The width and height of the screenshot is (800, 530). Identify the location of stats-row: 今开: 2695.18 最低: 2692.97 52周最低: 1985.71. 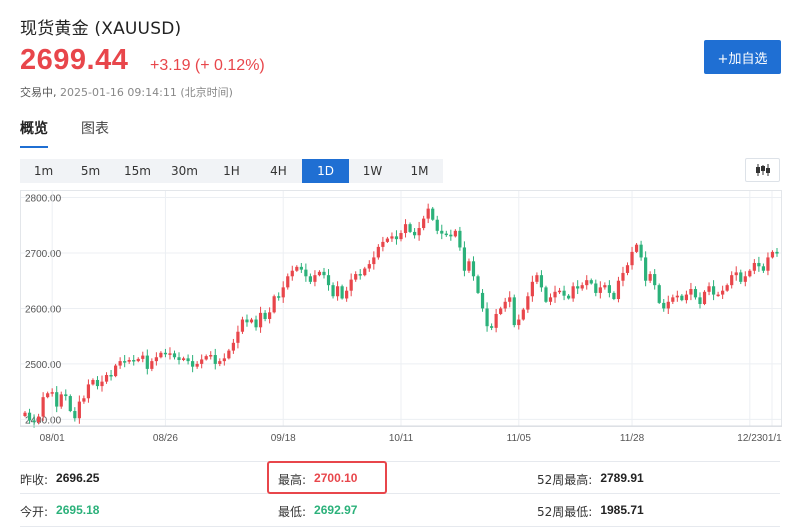
(400, 510).